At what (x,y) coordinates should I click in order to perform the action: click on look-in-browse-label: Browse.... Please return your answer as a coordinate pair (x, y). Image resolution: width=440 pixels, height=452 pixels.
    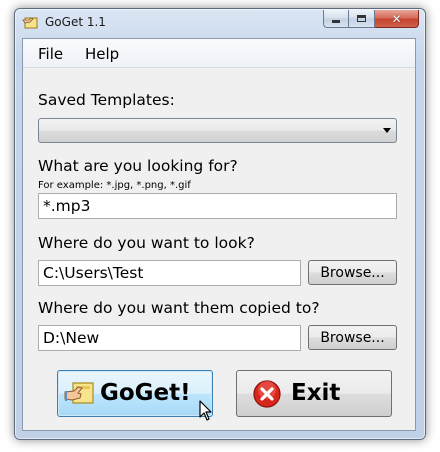
    Looking at the image, I should click on (352, 272).